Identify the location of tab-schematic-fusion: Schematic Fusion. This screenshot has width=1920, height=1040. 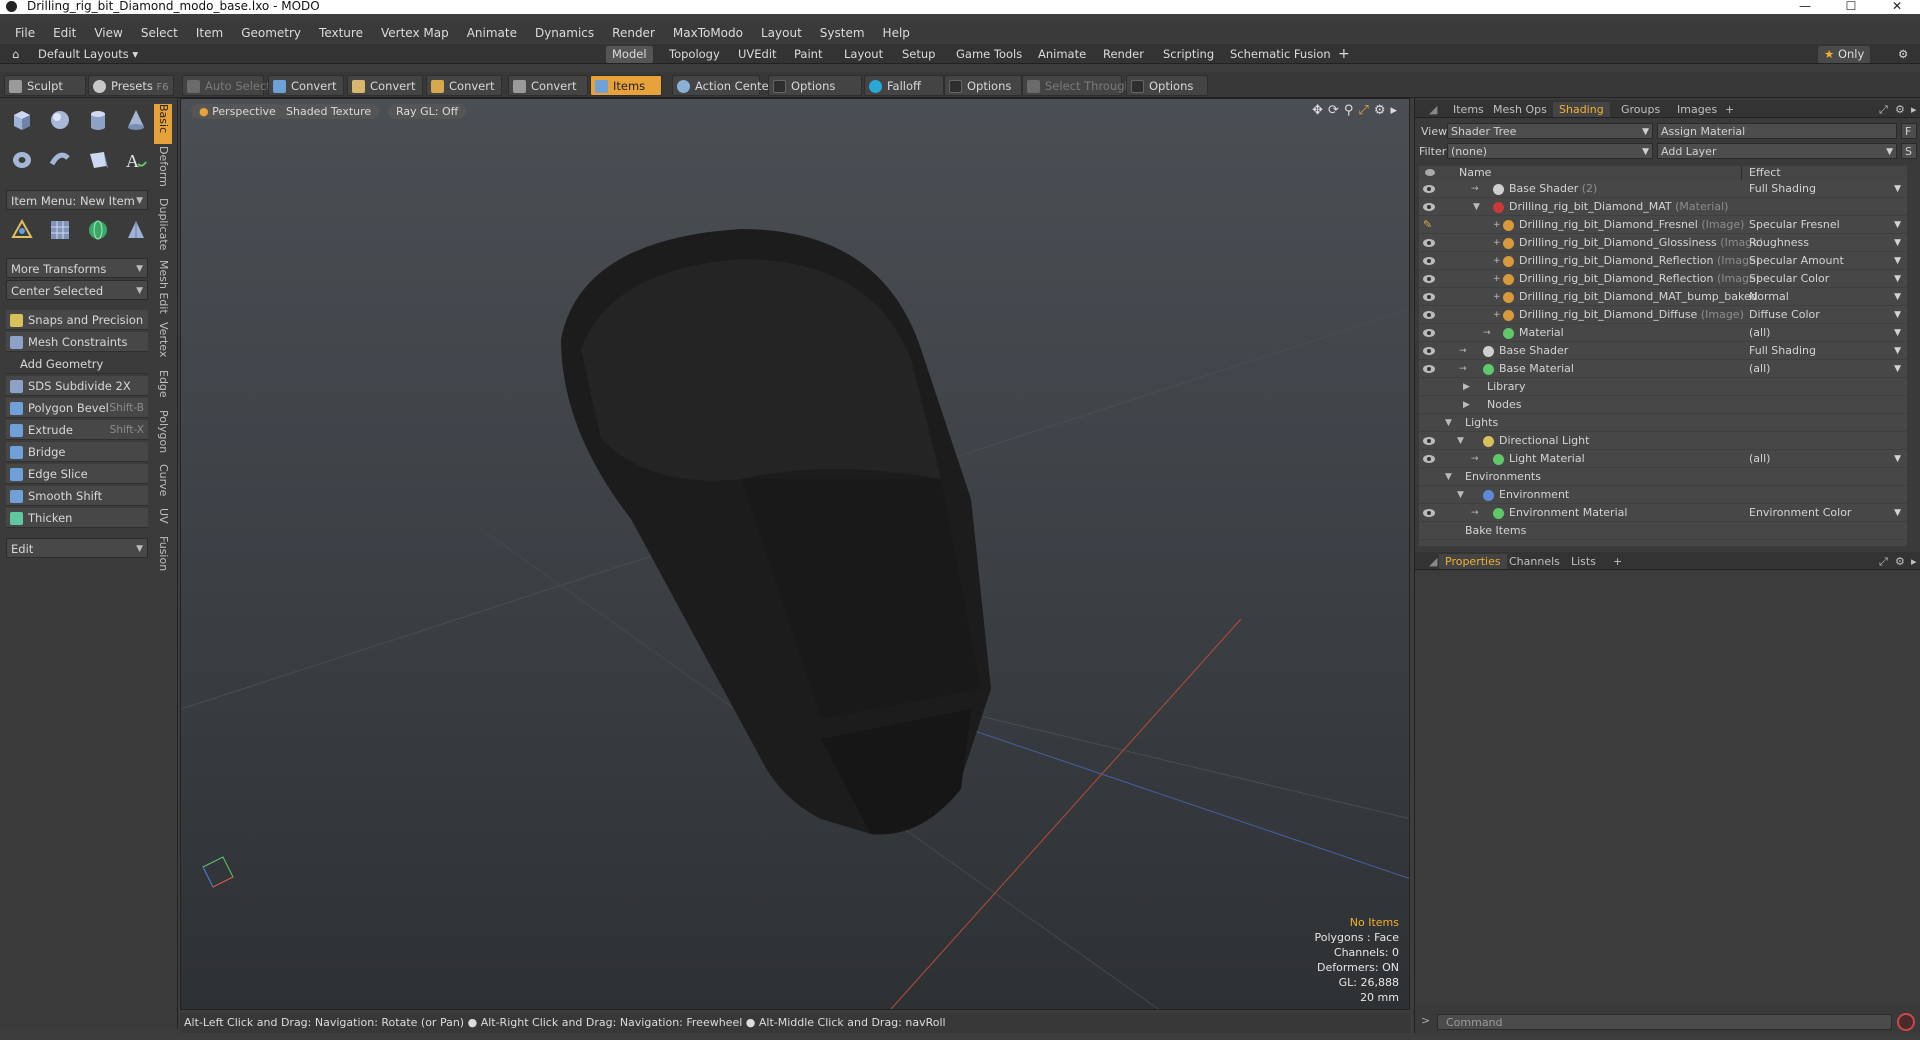
(1280, 54).